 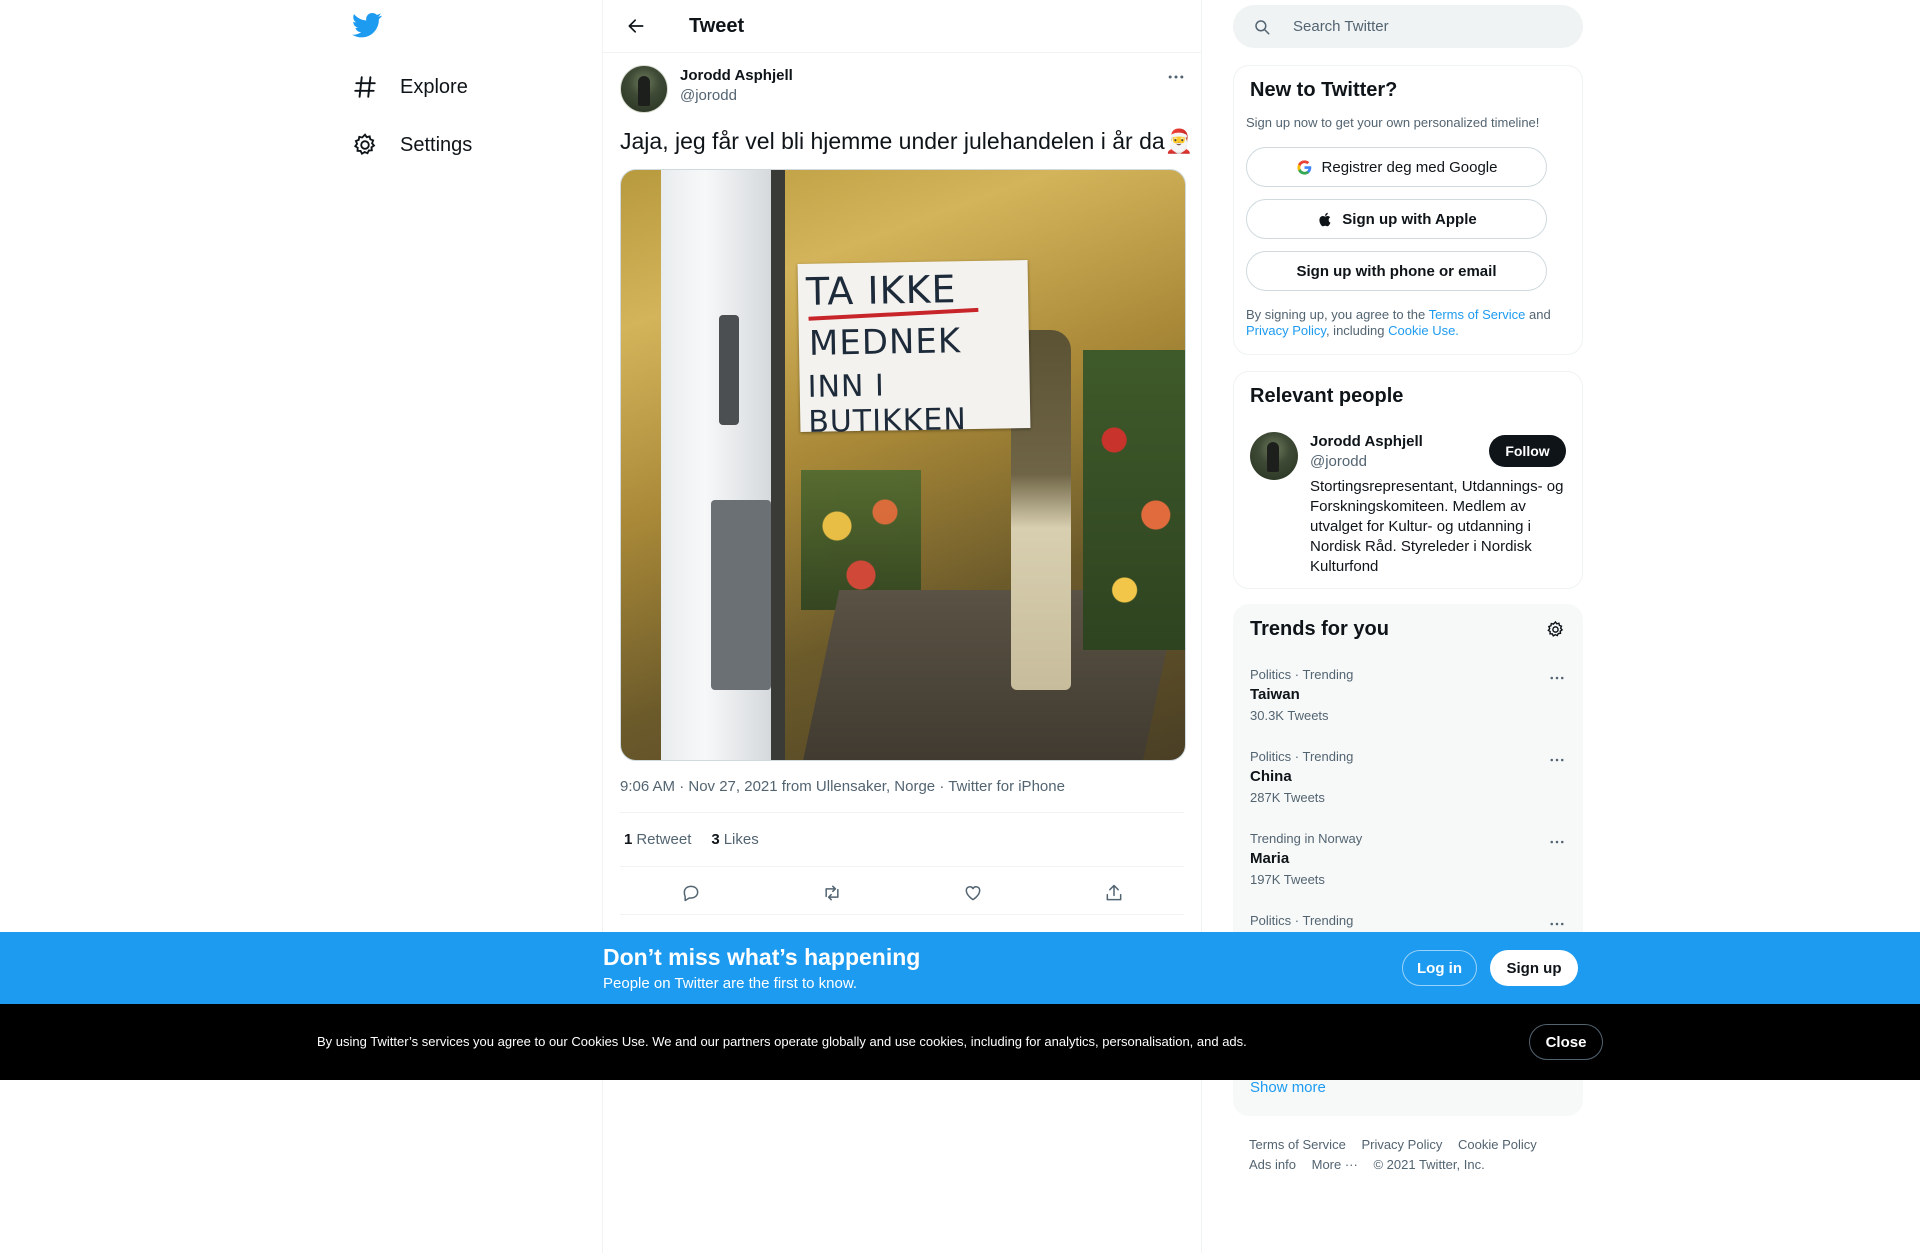 What do you see at coordinates (691, 893) in the screenshot?
I see `reply-icon` at bounding box center [691, 893].